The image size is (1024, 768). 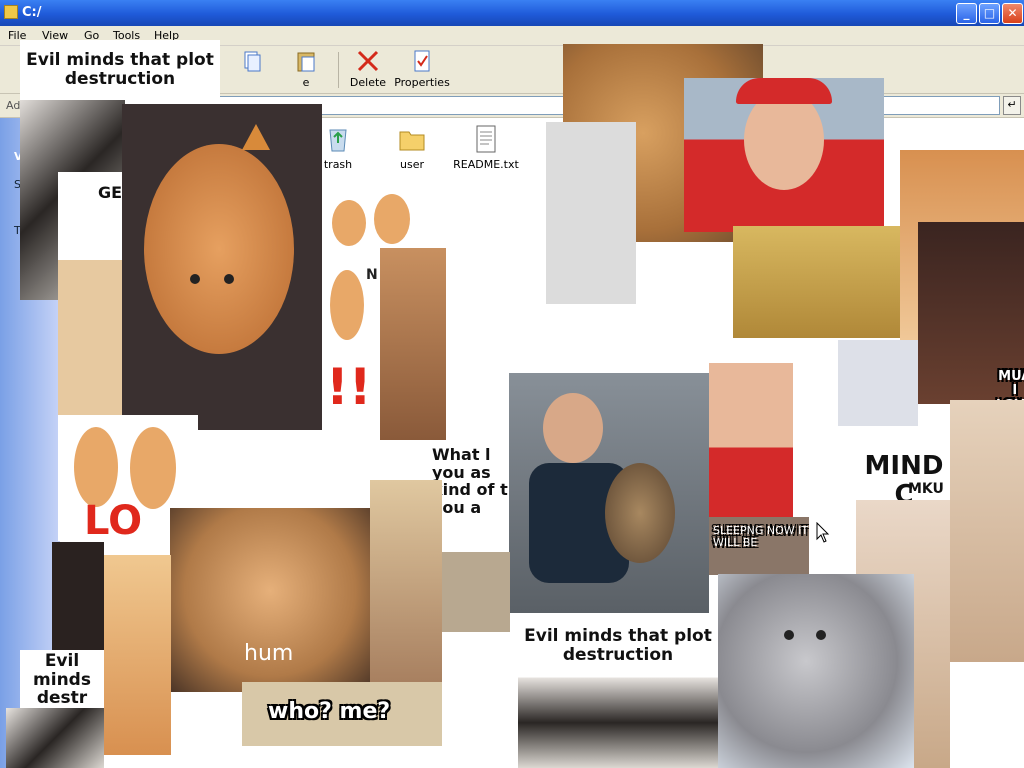 I want to click on file-name: trash, so click(x=338, y=164).